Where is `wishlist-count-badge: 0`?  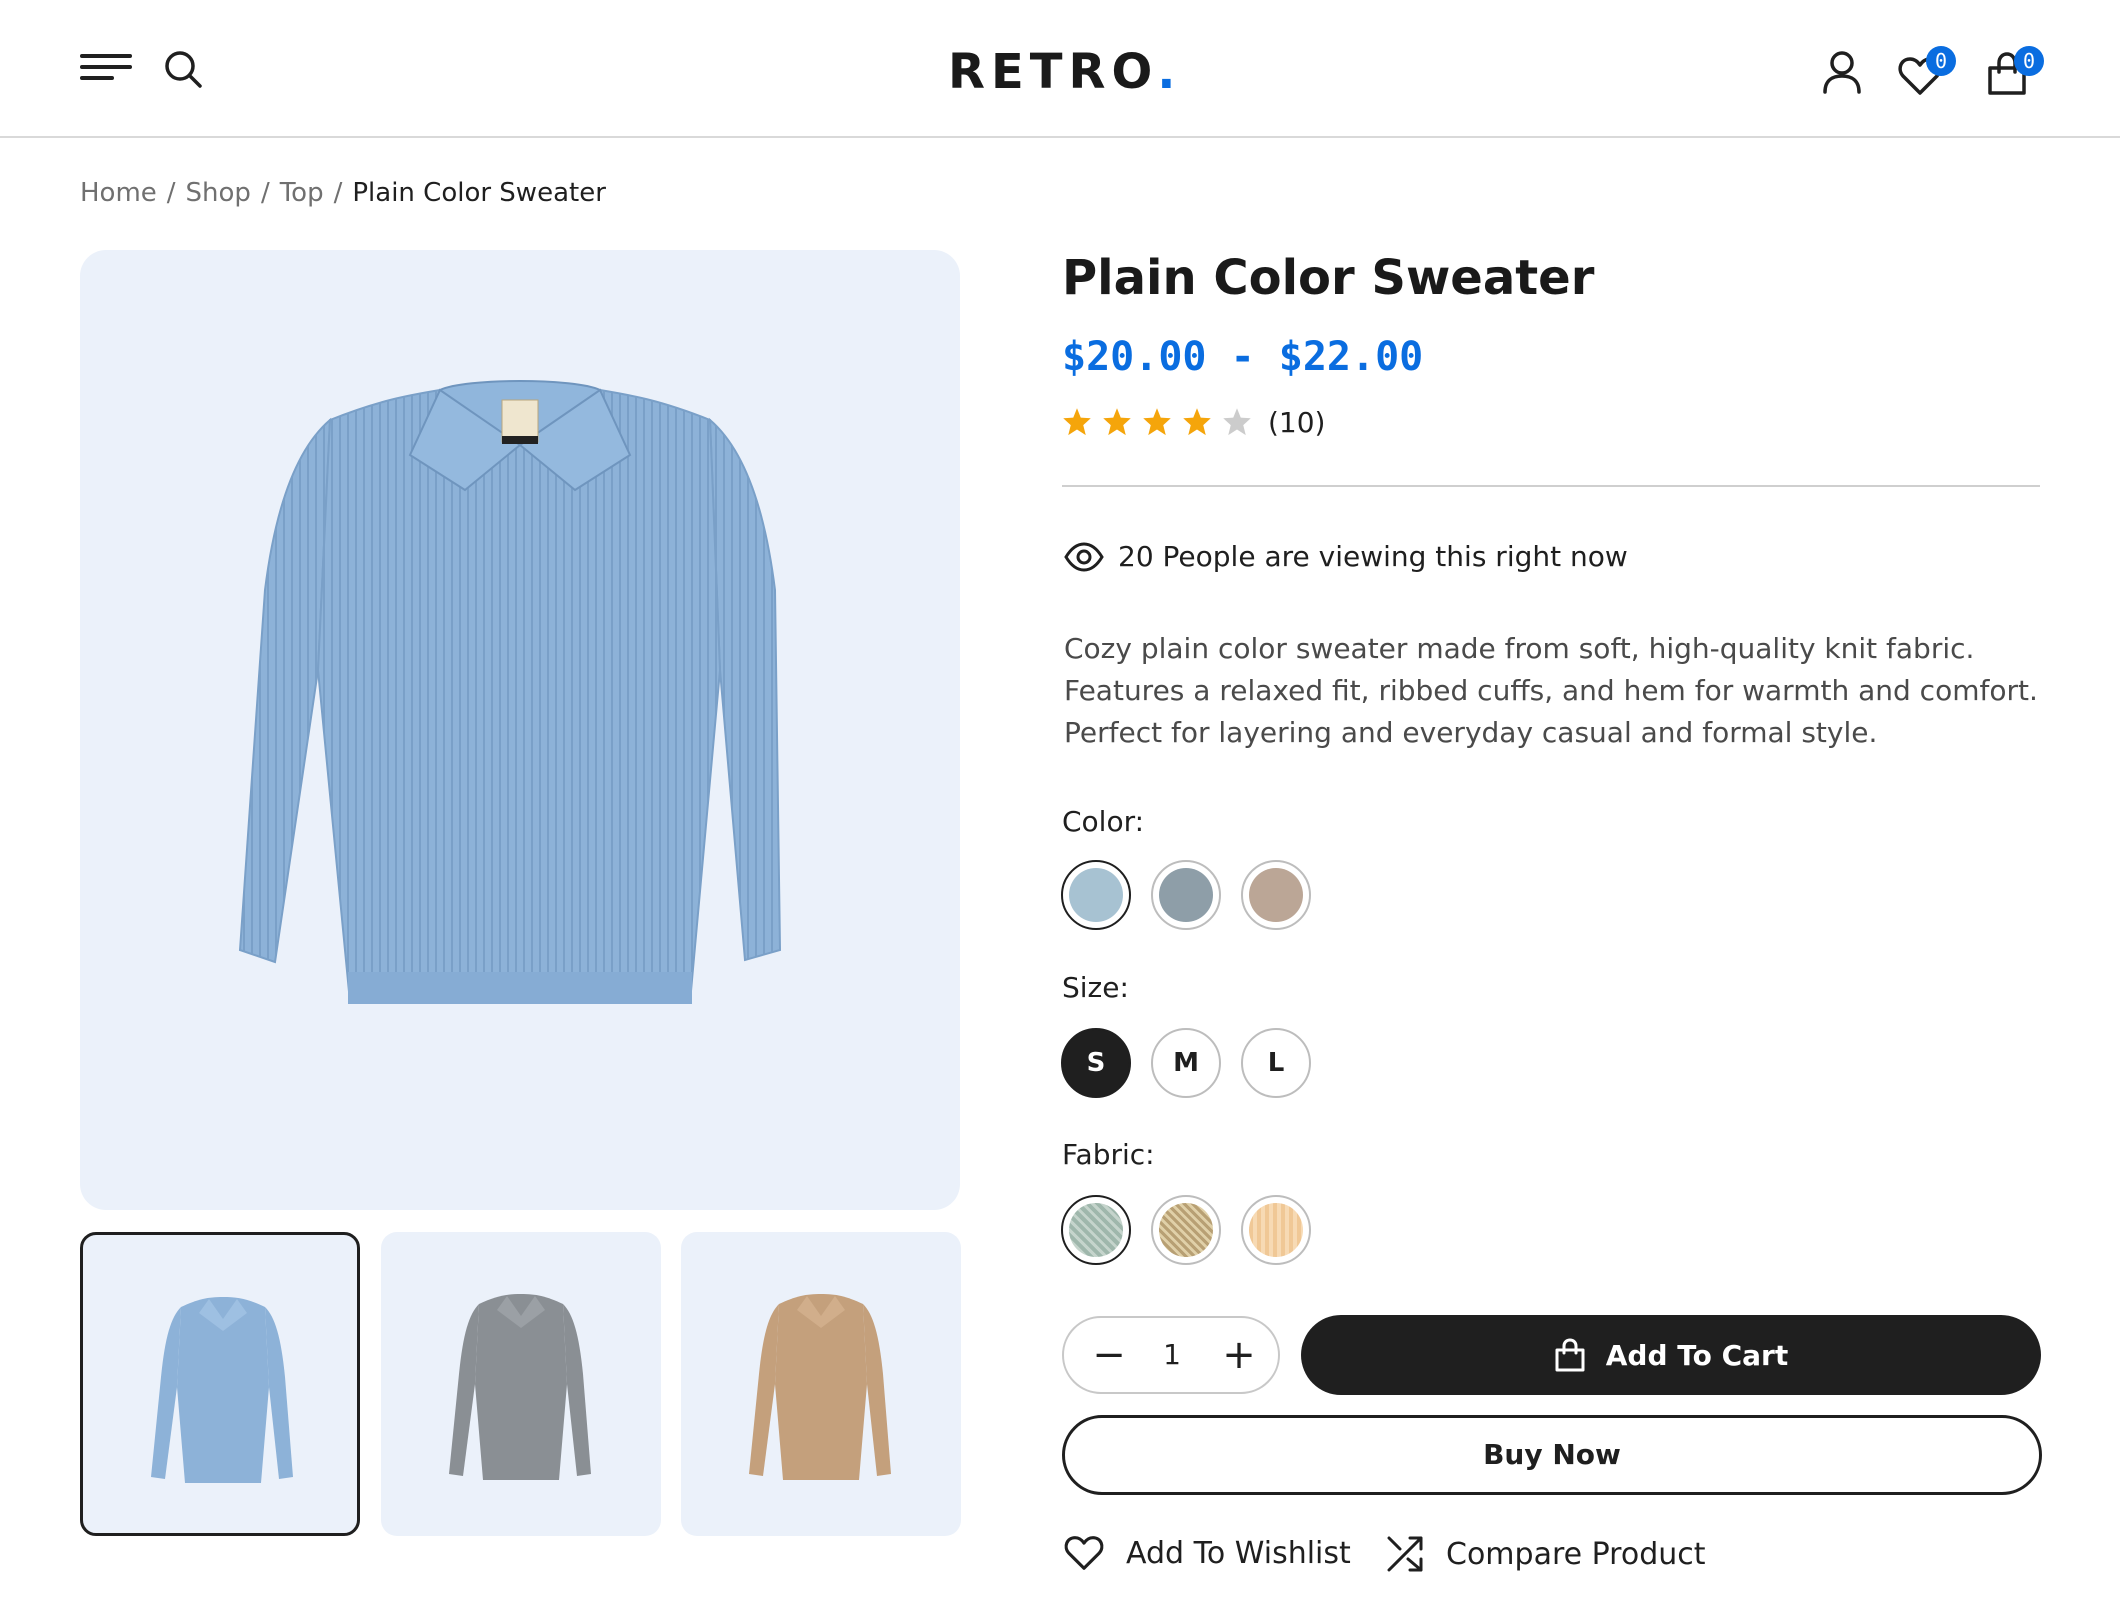
wishlist-count-badge: 0 is located at coordinates (1941, 61).